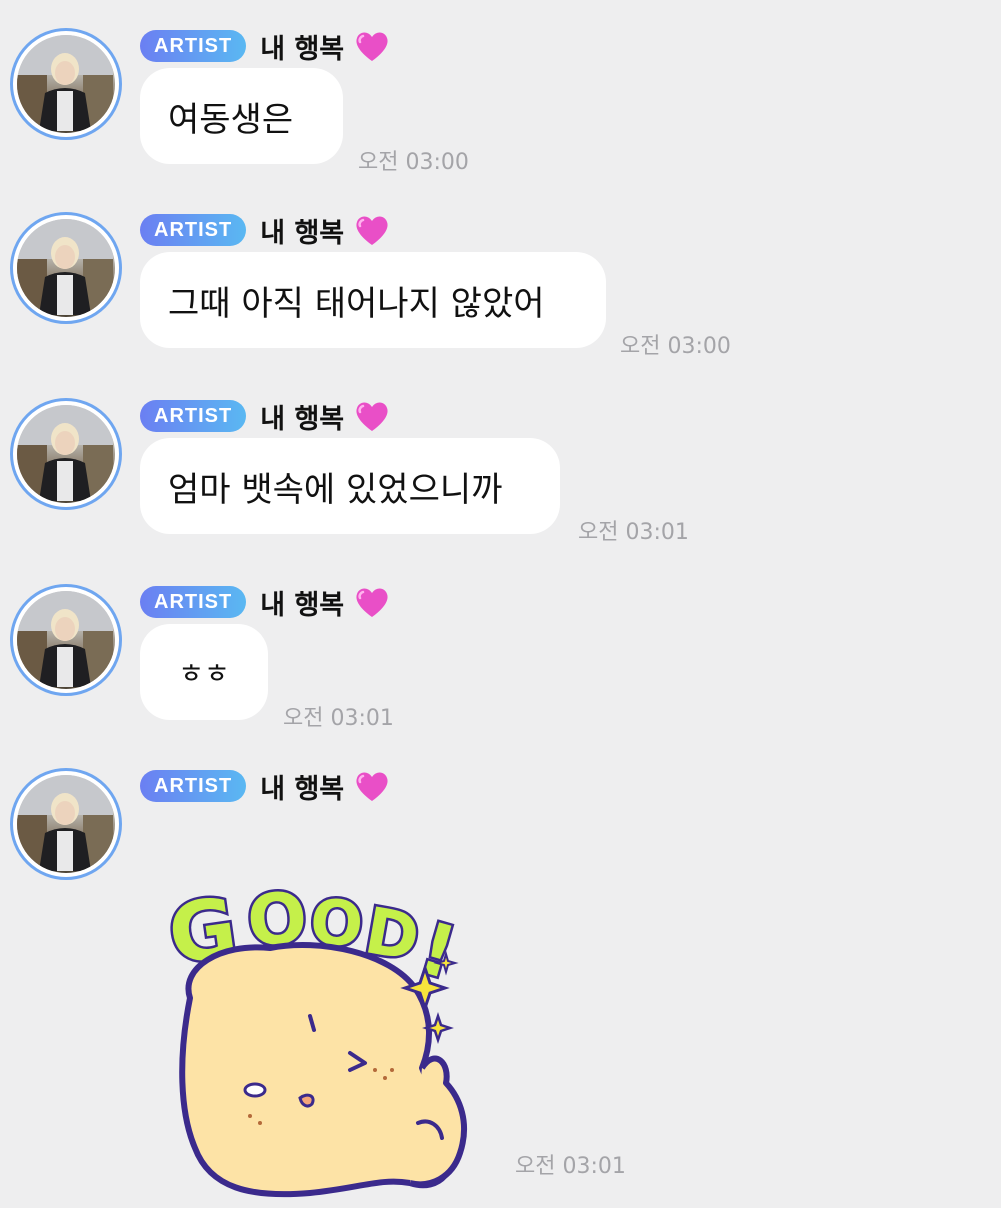  Describe the element at coordinates (500, 103) in the screenshot. I see `message-item: ARTIST 내 행복 여동생은 오전 03:00` at that location.